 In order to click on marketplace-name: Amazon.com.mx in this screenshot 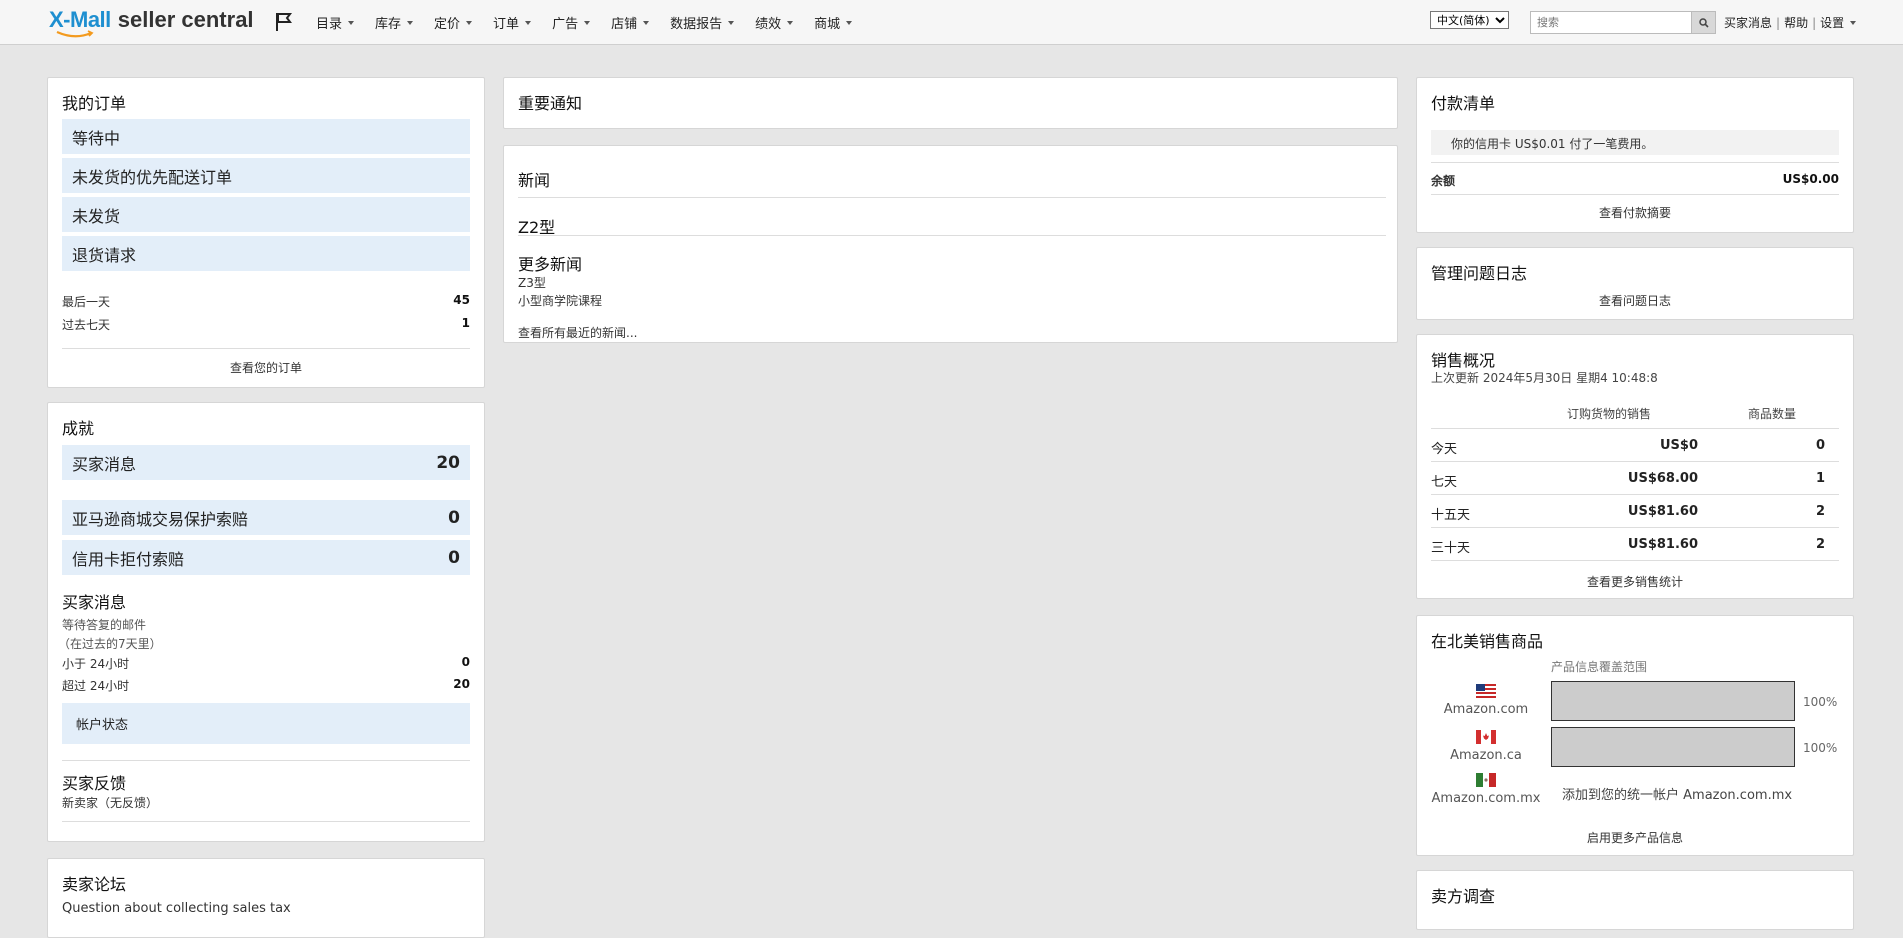, I will do `click(1486, 798)`.